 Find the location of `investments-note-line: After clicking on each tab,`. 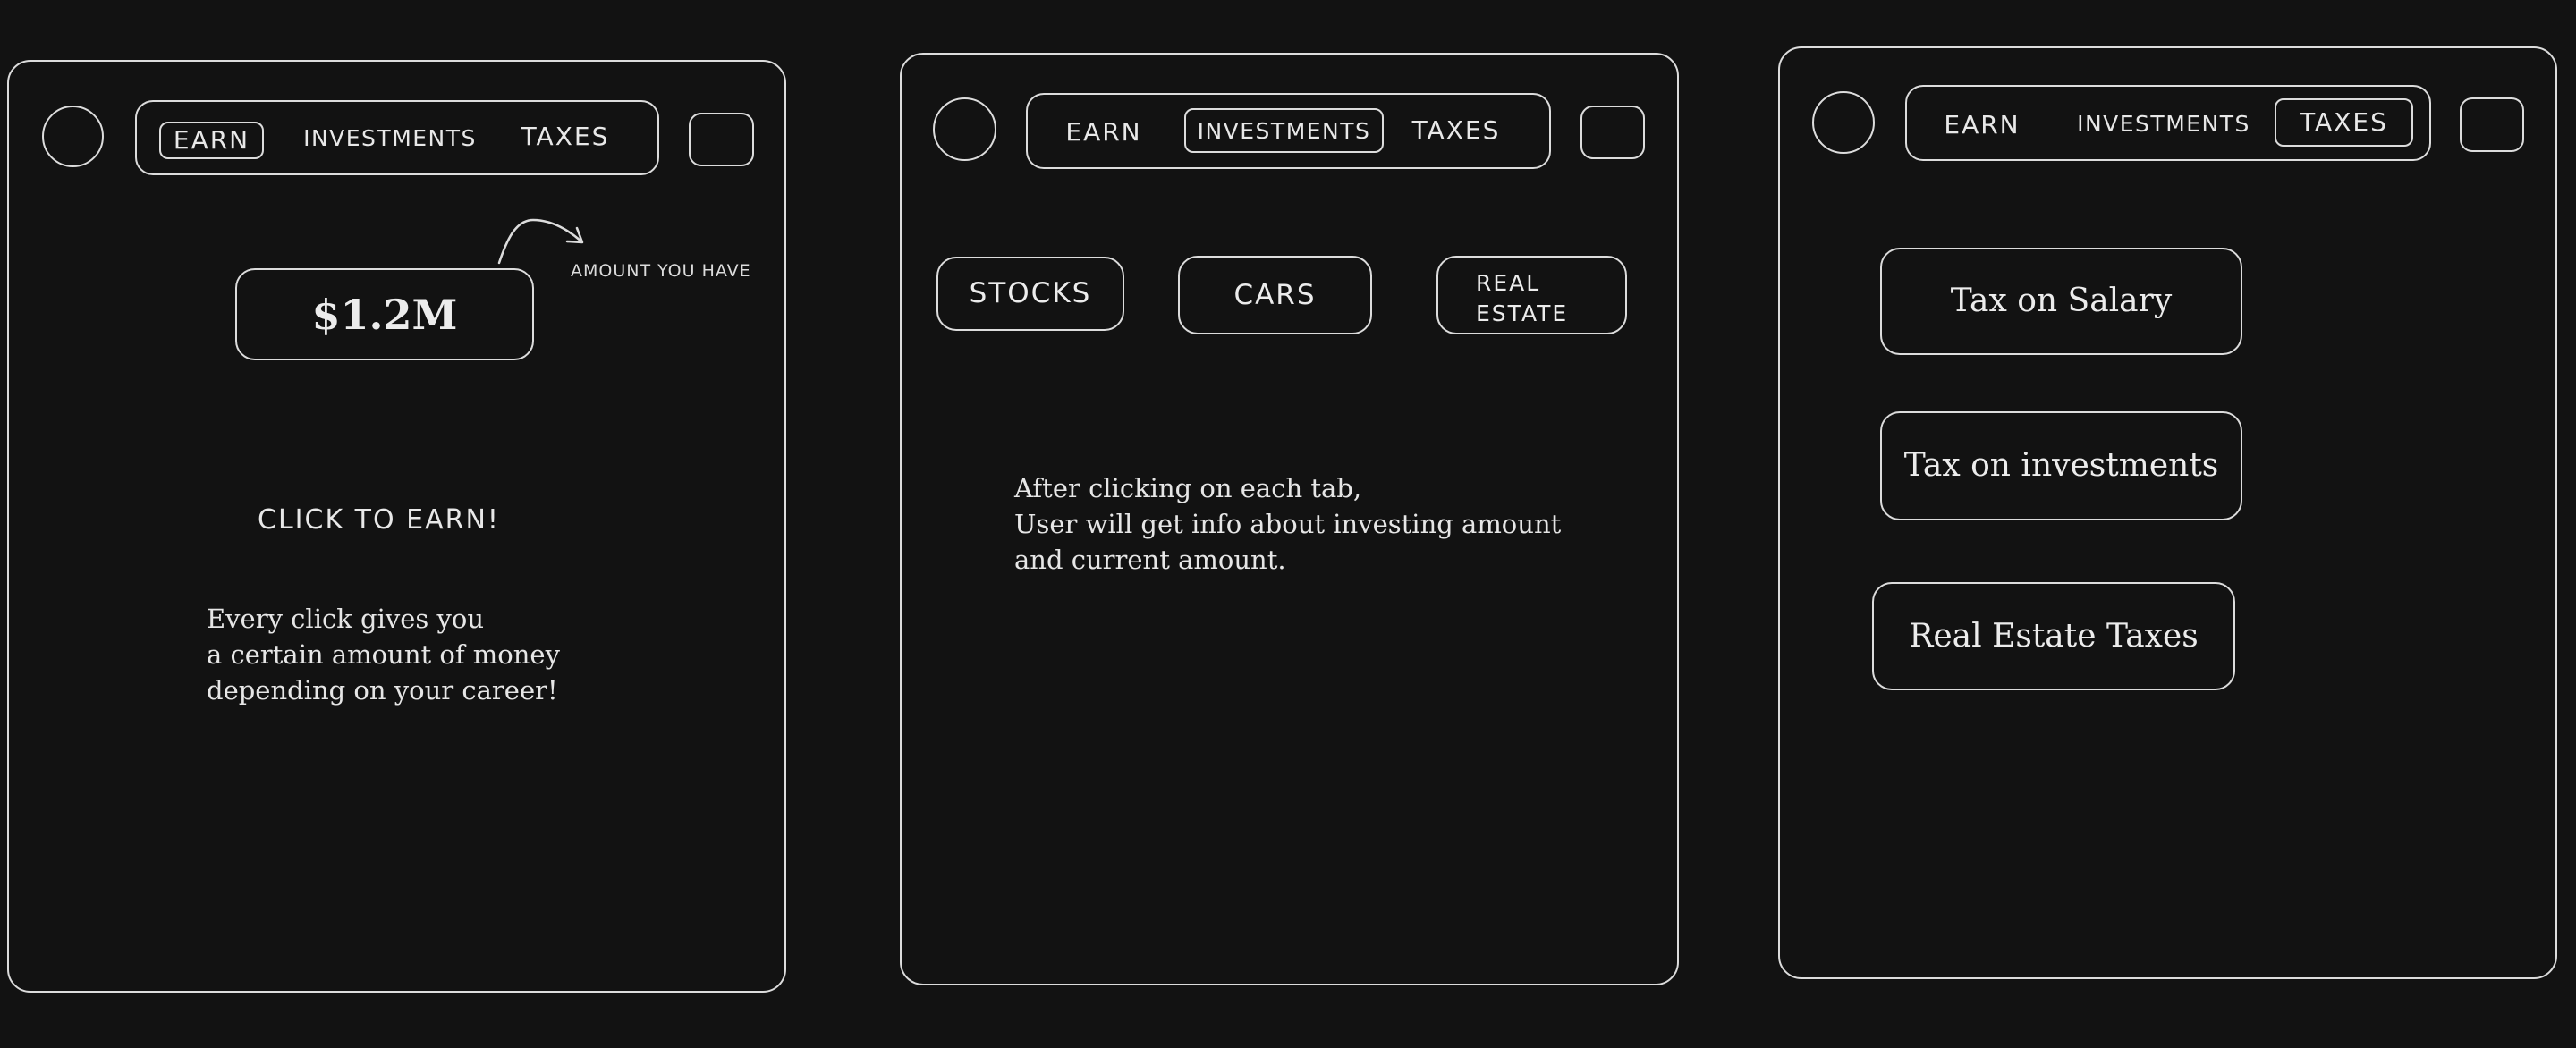

investments-note-line: After clicking on each tab, is located at coordinates (1188, 488).